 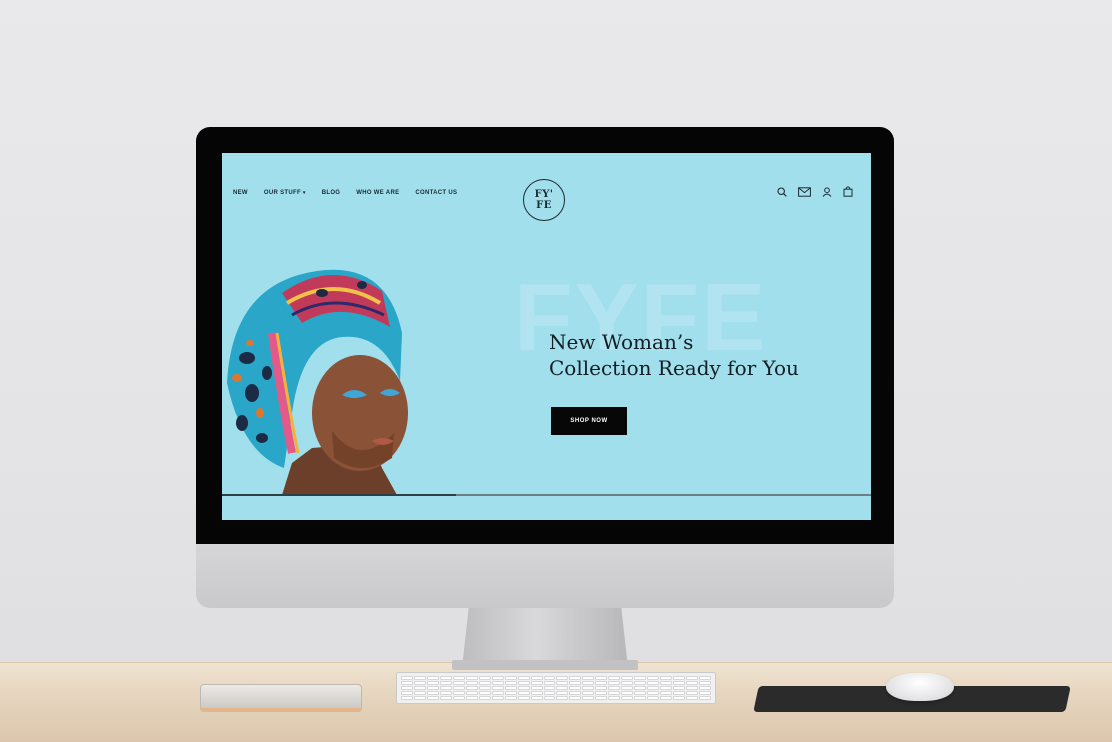 I want to click on mouse, so click(x=920, y=687).